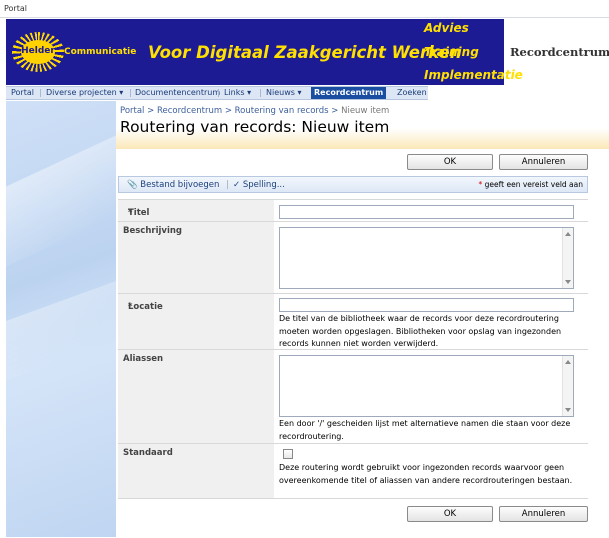 The image size is (609, 538). Describe the element at coordinates (196, 471) in the screenshot. I see `default-label-cell: Standaard` at that location.